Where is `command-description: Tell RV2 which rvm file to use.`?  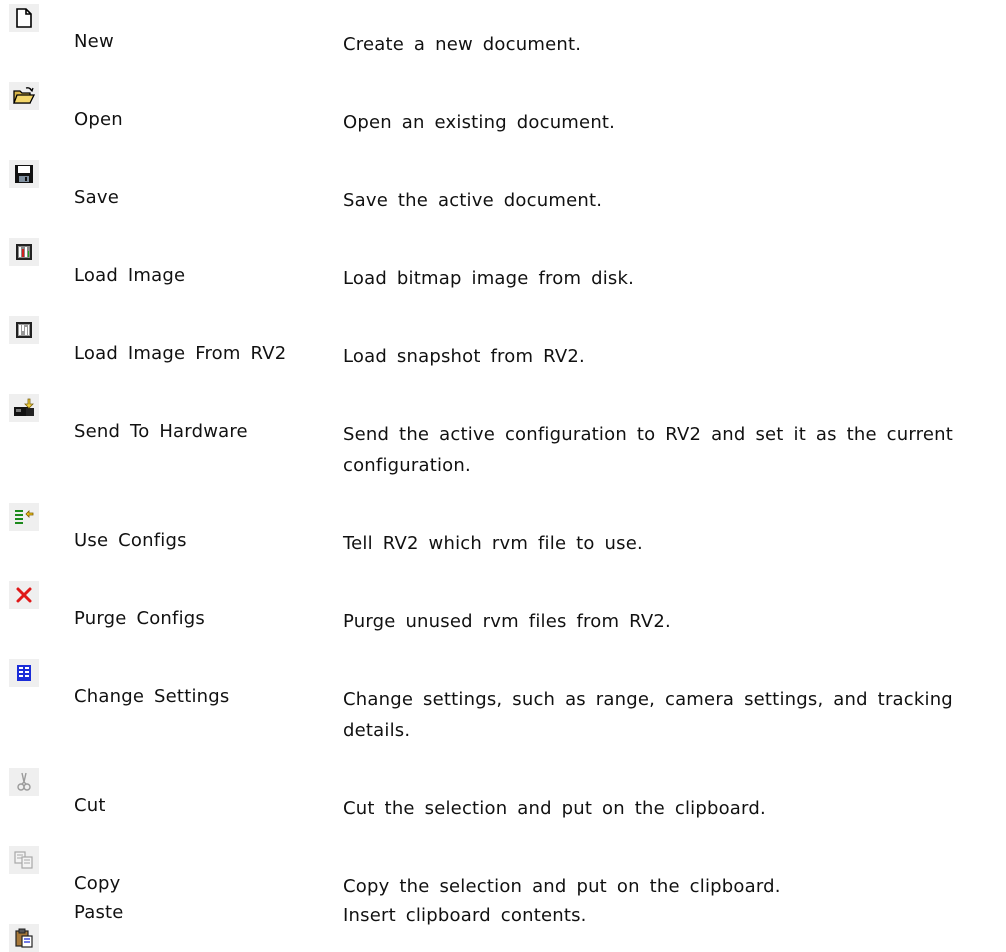 command-description: Tell RV2 which rvm file to use. is located at coordinates (493, 543).